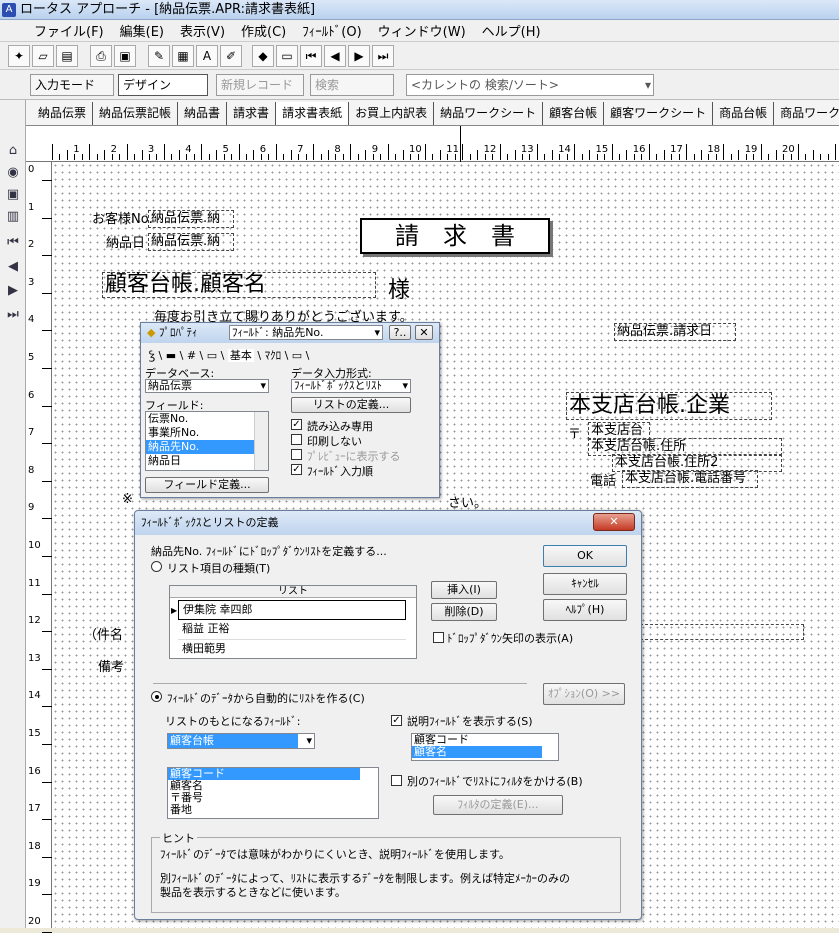 The height and width of the screenshot is (933, 839). I want to click on smartmaster-icon: ◆, so click(263, 56).